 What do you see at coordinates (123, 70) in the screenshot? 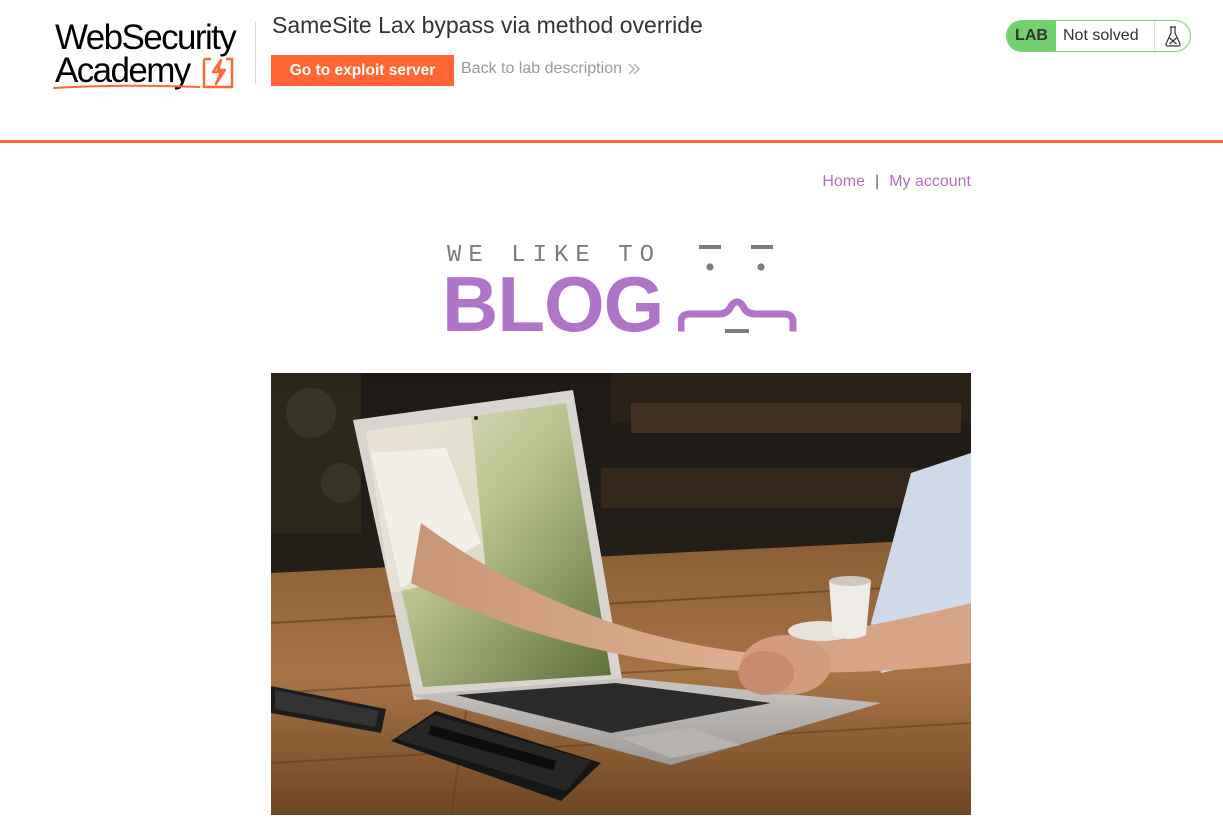
I see `logo-text-line2: Academy` at bounding box center [123, 70].